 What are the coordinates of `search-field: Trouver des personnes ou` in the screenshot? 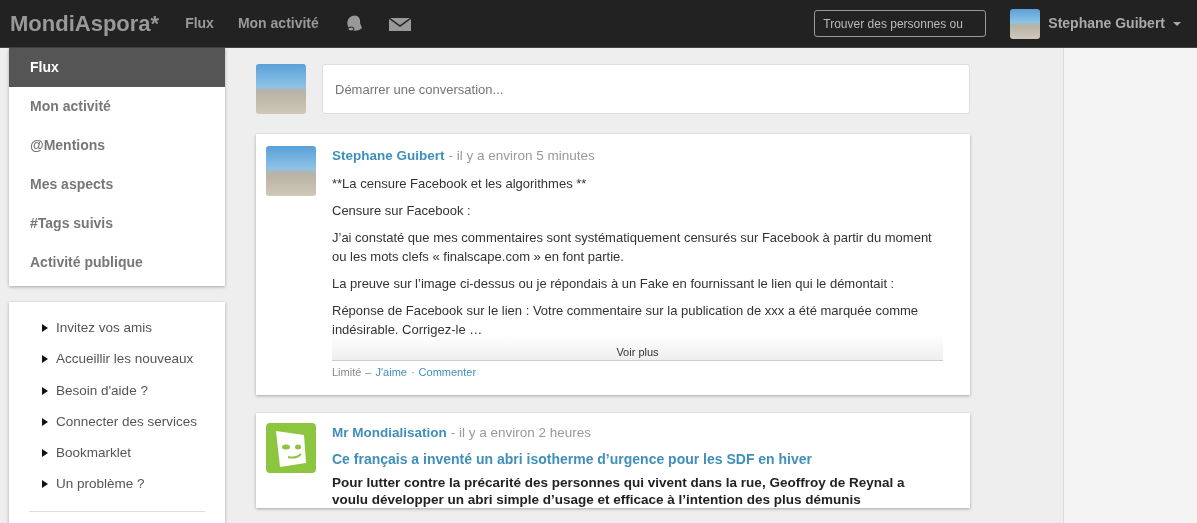 It's located at (900, 23).